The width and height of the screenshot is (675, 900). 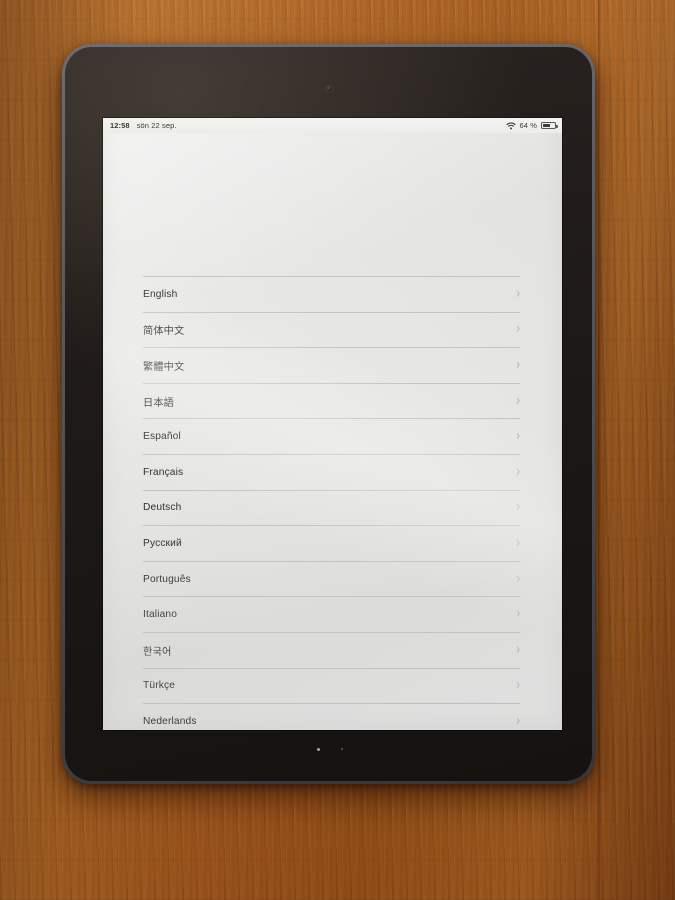 What do you see at coordinates (331, 329) in the screenshot?
I see `language-row: 简体中文 ›` at bounding box center [331, 329].